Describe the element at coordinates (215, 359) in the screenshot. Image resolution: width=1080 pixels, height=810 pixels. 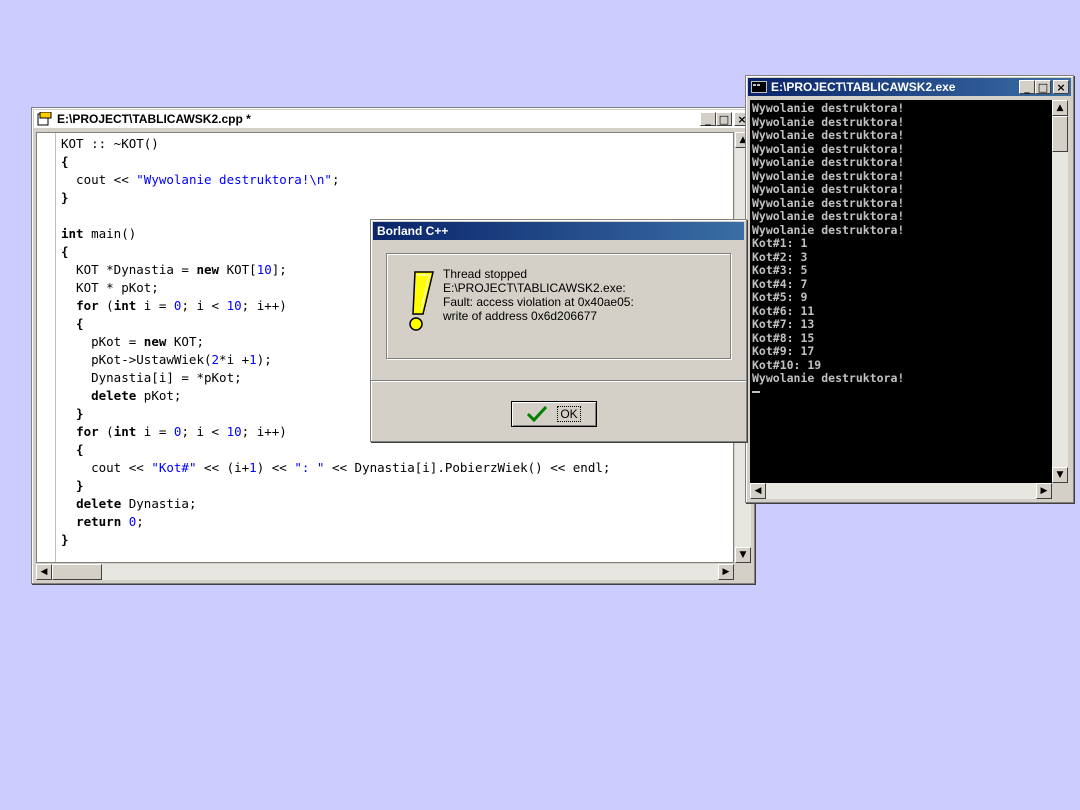
I see `code-token: 2` at that location.